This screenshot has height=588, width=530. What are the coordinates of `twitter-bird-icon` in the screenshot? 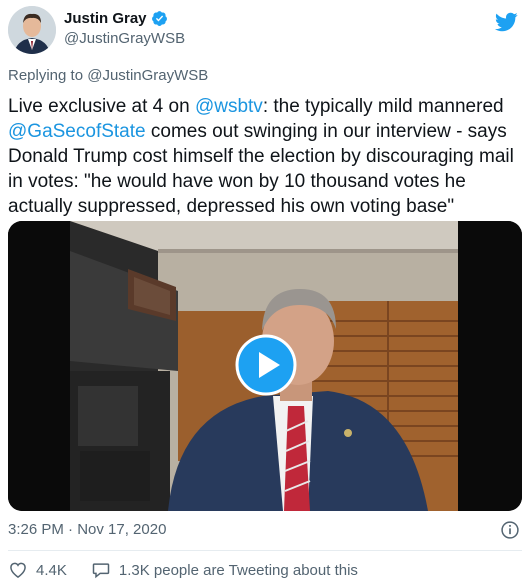 It's located at (506, 22).